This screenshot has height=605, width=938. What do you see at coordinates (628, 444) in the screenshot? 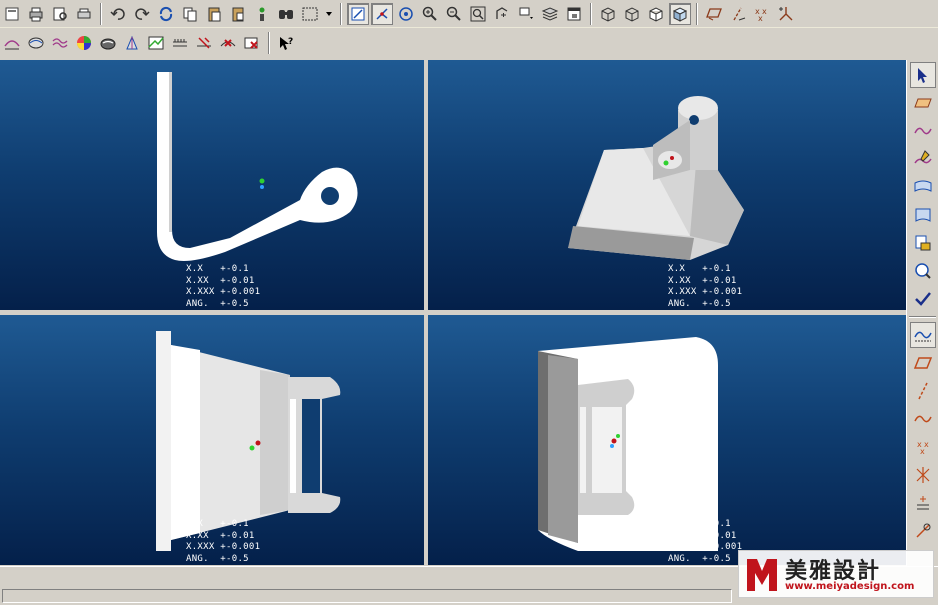
I see `bracket-back-view` at bounding box center [628, 444].